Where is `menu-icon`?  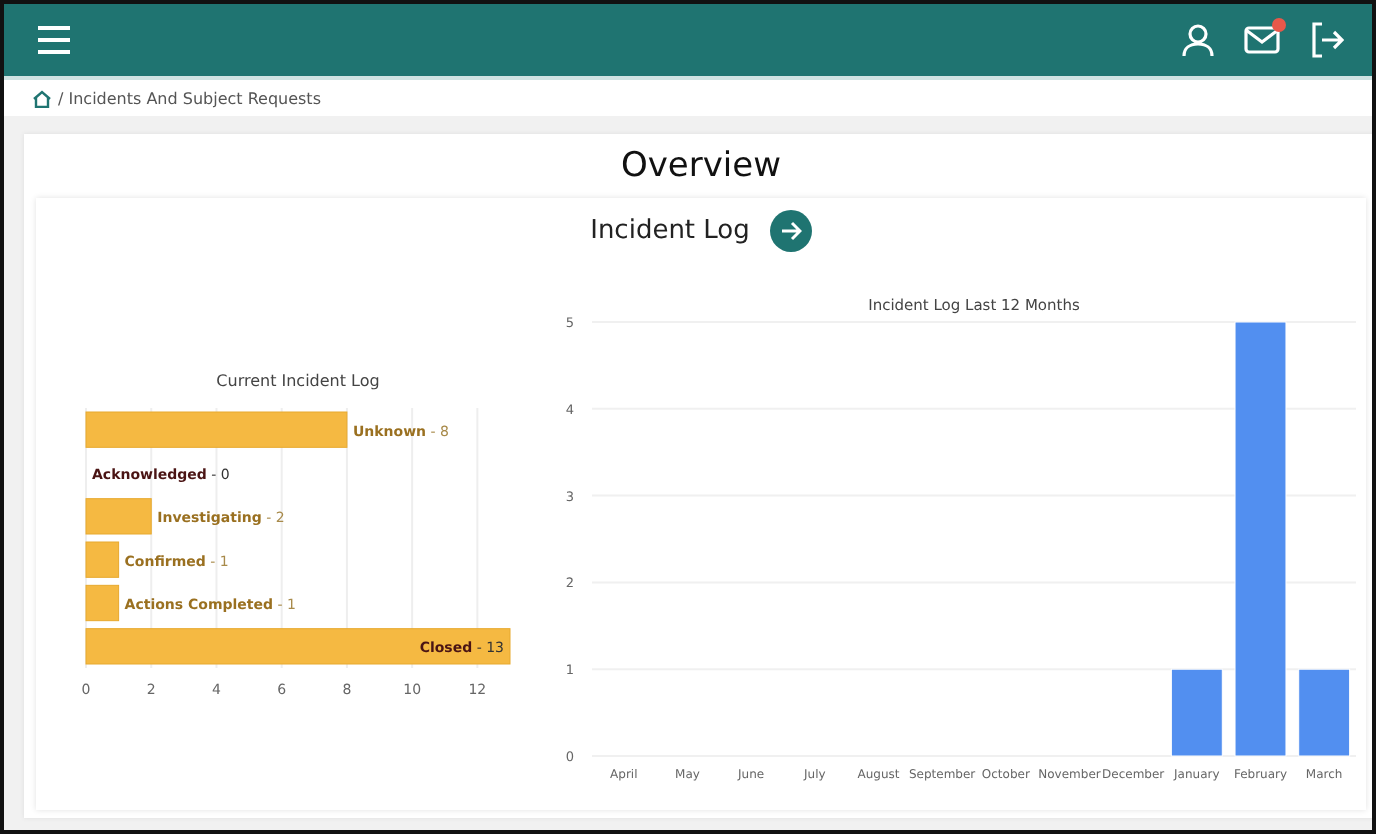
menu-icon is located at coordinates (54, 40).